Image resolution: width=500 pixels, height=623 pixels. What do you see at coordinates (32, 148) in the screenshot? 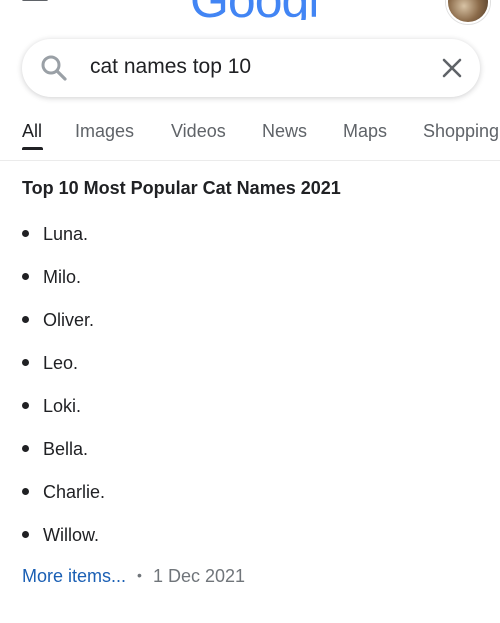
I see `active-tab-indicator` at bounding box center [32, 148].